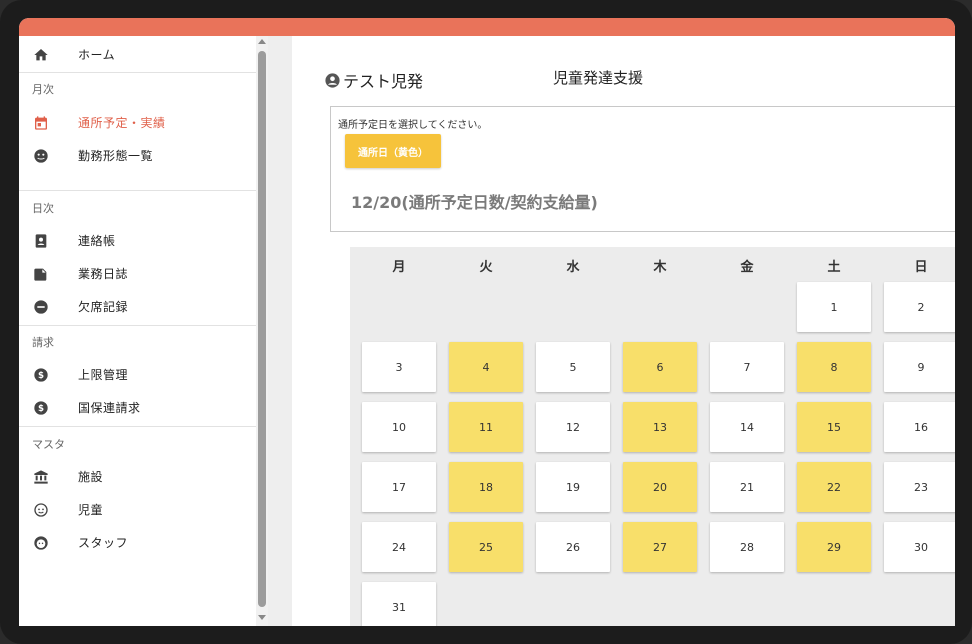  Describe the element at coordinates (486, 547) in the screenshot. I see `calendar-day: 25` at that location.